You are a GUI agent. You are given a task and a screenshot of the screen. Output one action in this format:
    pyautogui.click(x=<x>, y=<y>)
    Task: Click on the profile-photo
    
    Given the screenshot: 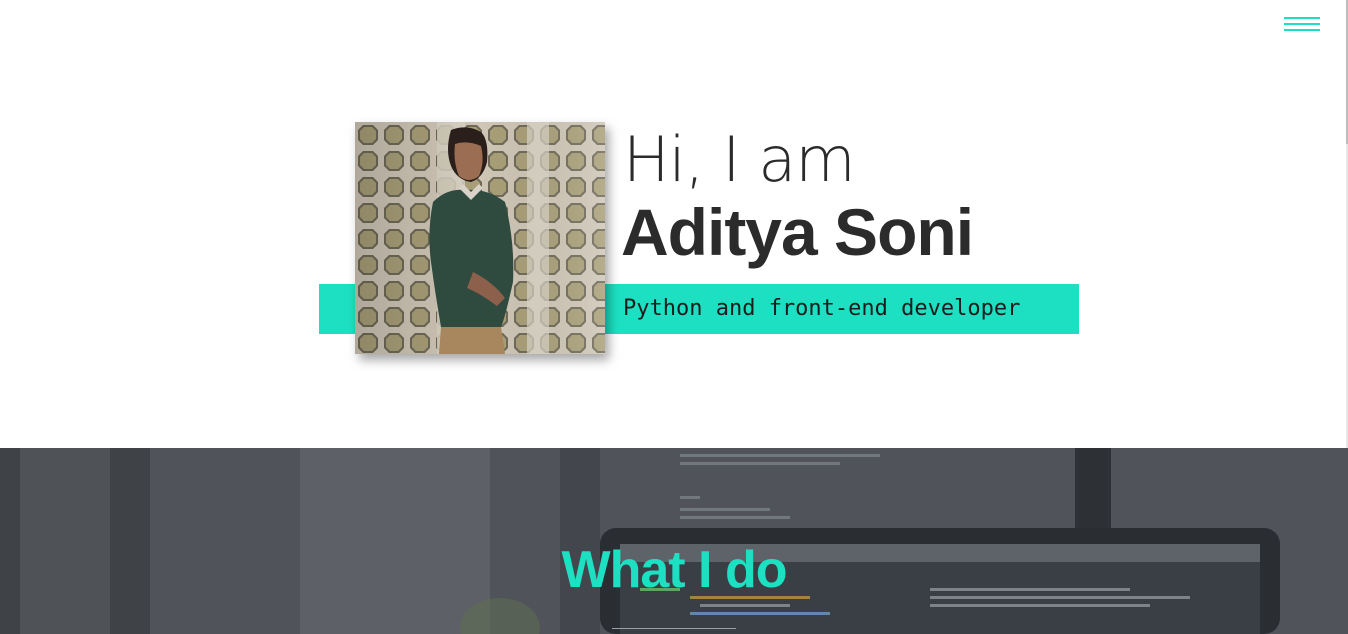 What is the action you would take?
    pyautogui.click(x=480, y=238)
    